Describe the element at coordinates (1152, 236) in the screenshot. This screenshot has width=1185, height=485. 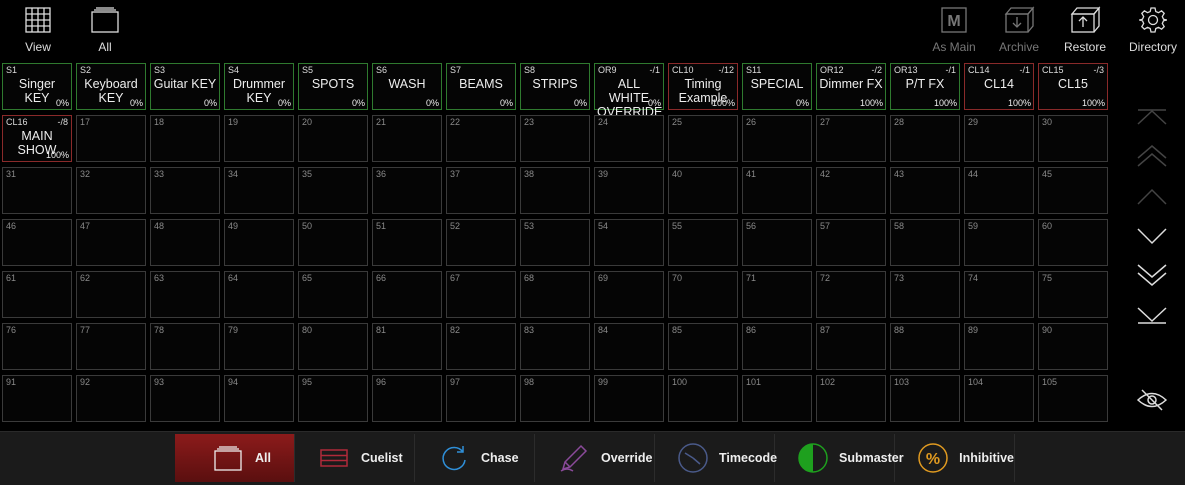
I see `scroll-down-icon` at that location.